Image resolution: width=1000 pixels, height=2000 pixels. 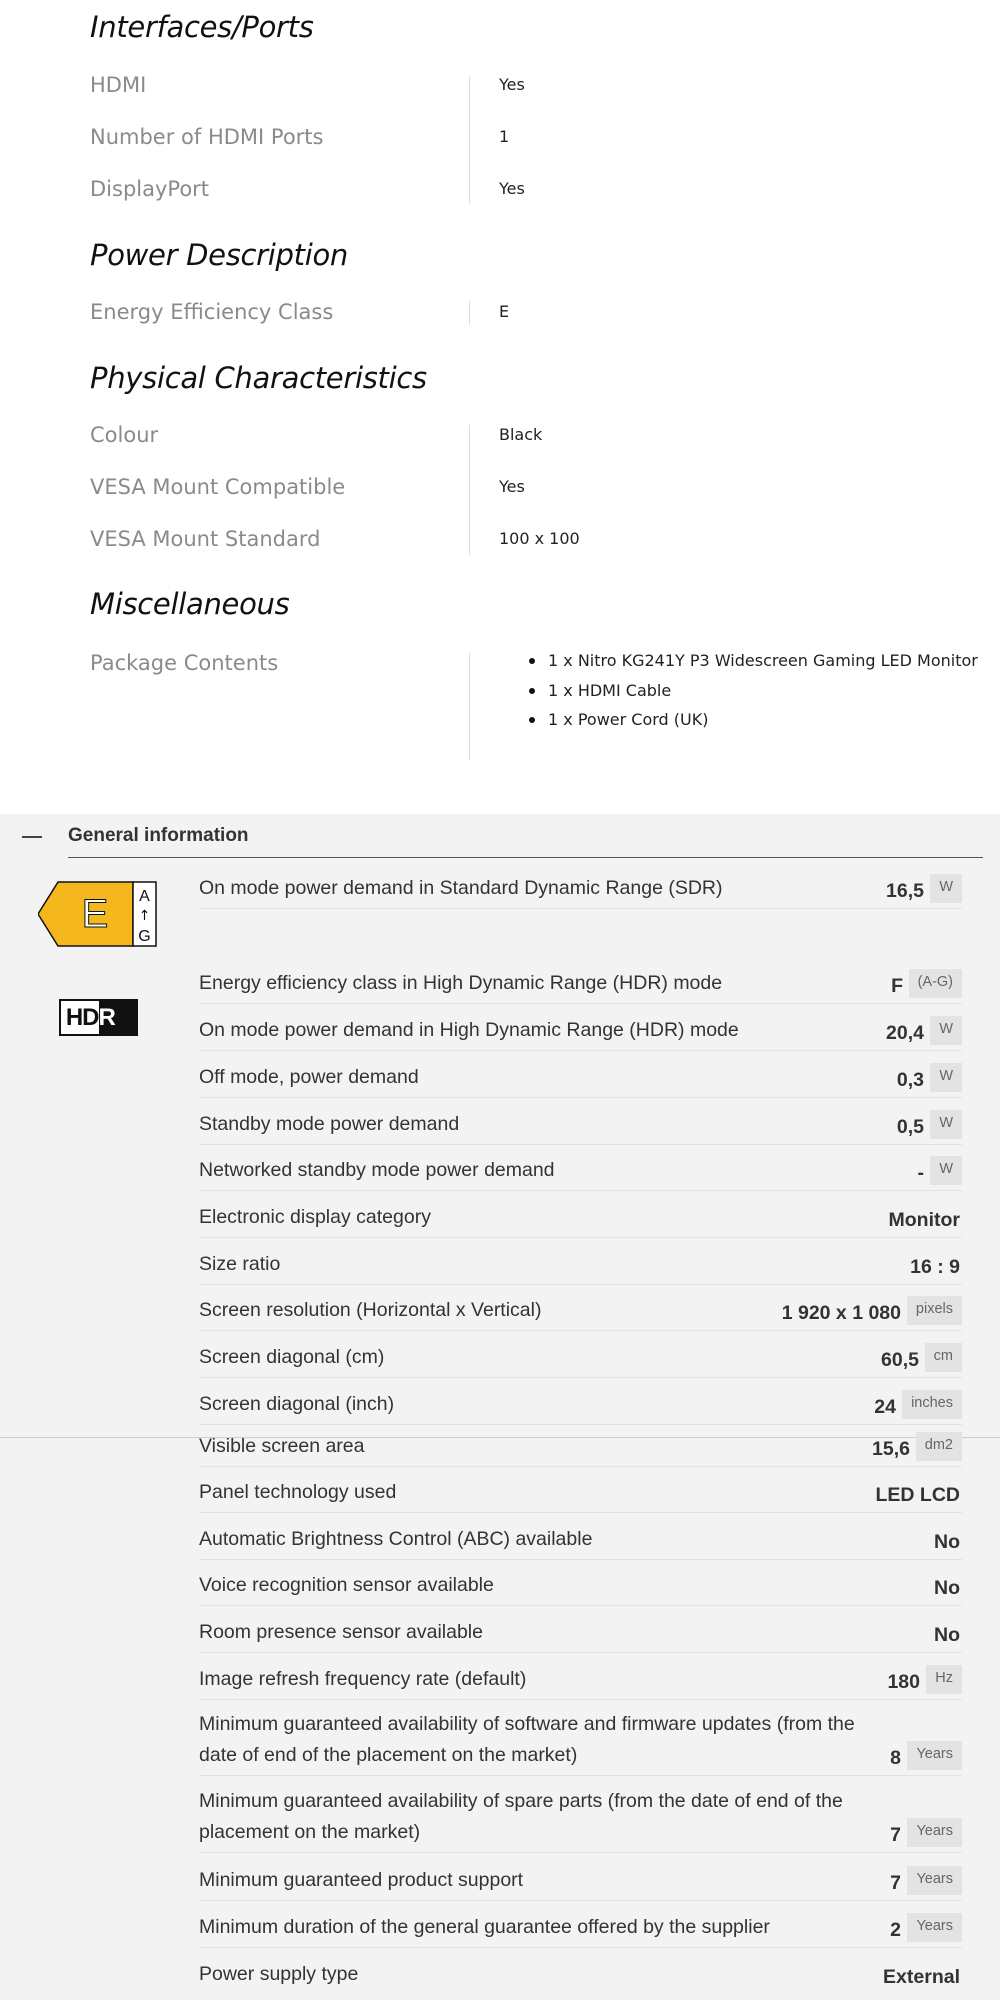 What do you see at coordinates (512, 84) in the screenshot?
I see `spec-value-hdmi: Yes` at bounding box center [512, 84].